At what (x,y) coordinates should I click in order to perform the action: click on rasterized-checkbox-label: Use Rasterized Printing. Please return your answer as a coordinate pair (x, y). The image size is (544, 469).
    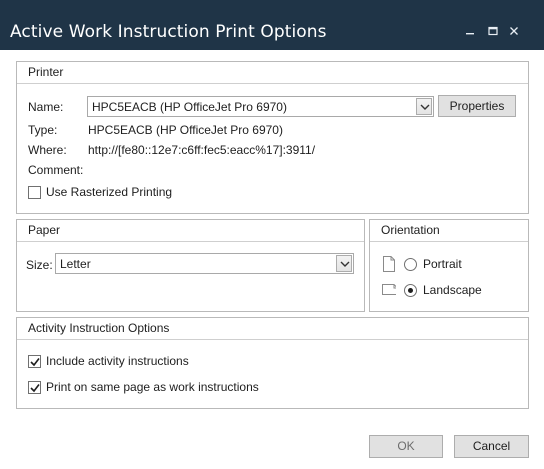
    Looking at the image, I should click on (109, 192).